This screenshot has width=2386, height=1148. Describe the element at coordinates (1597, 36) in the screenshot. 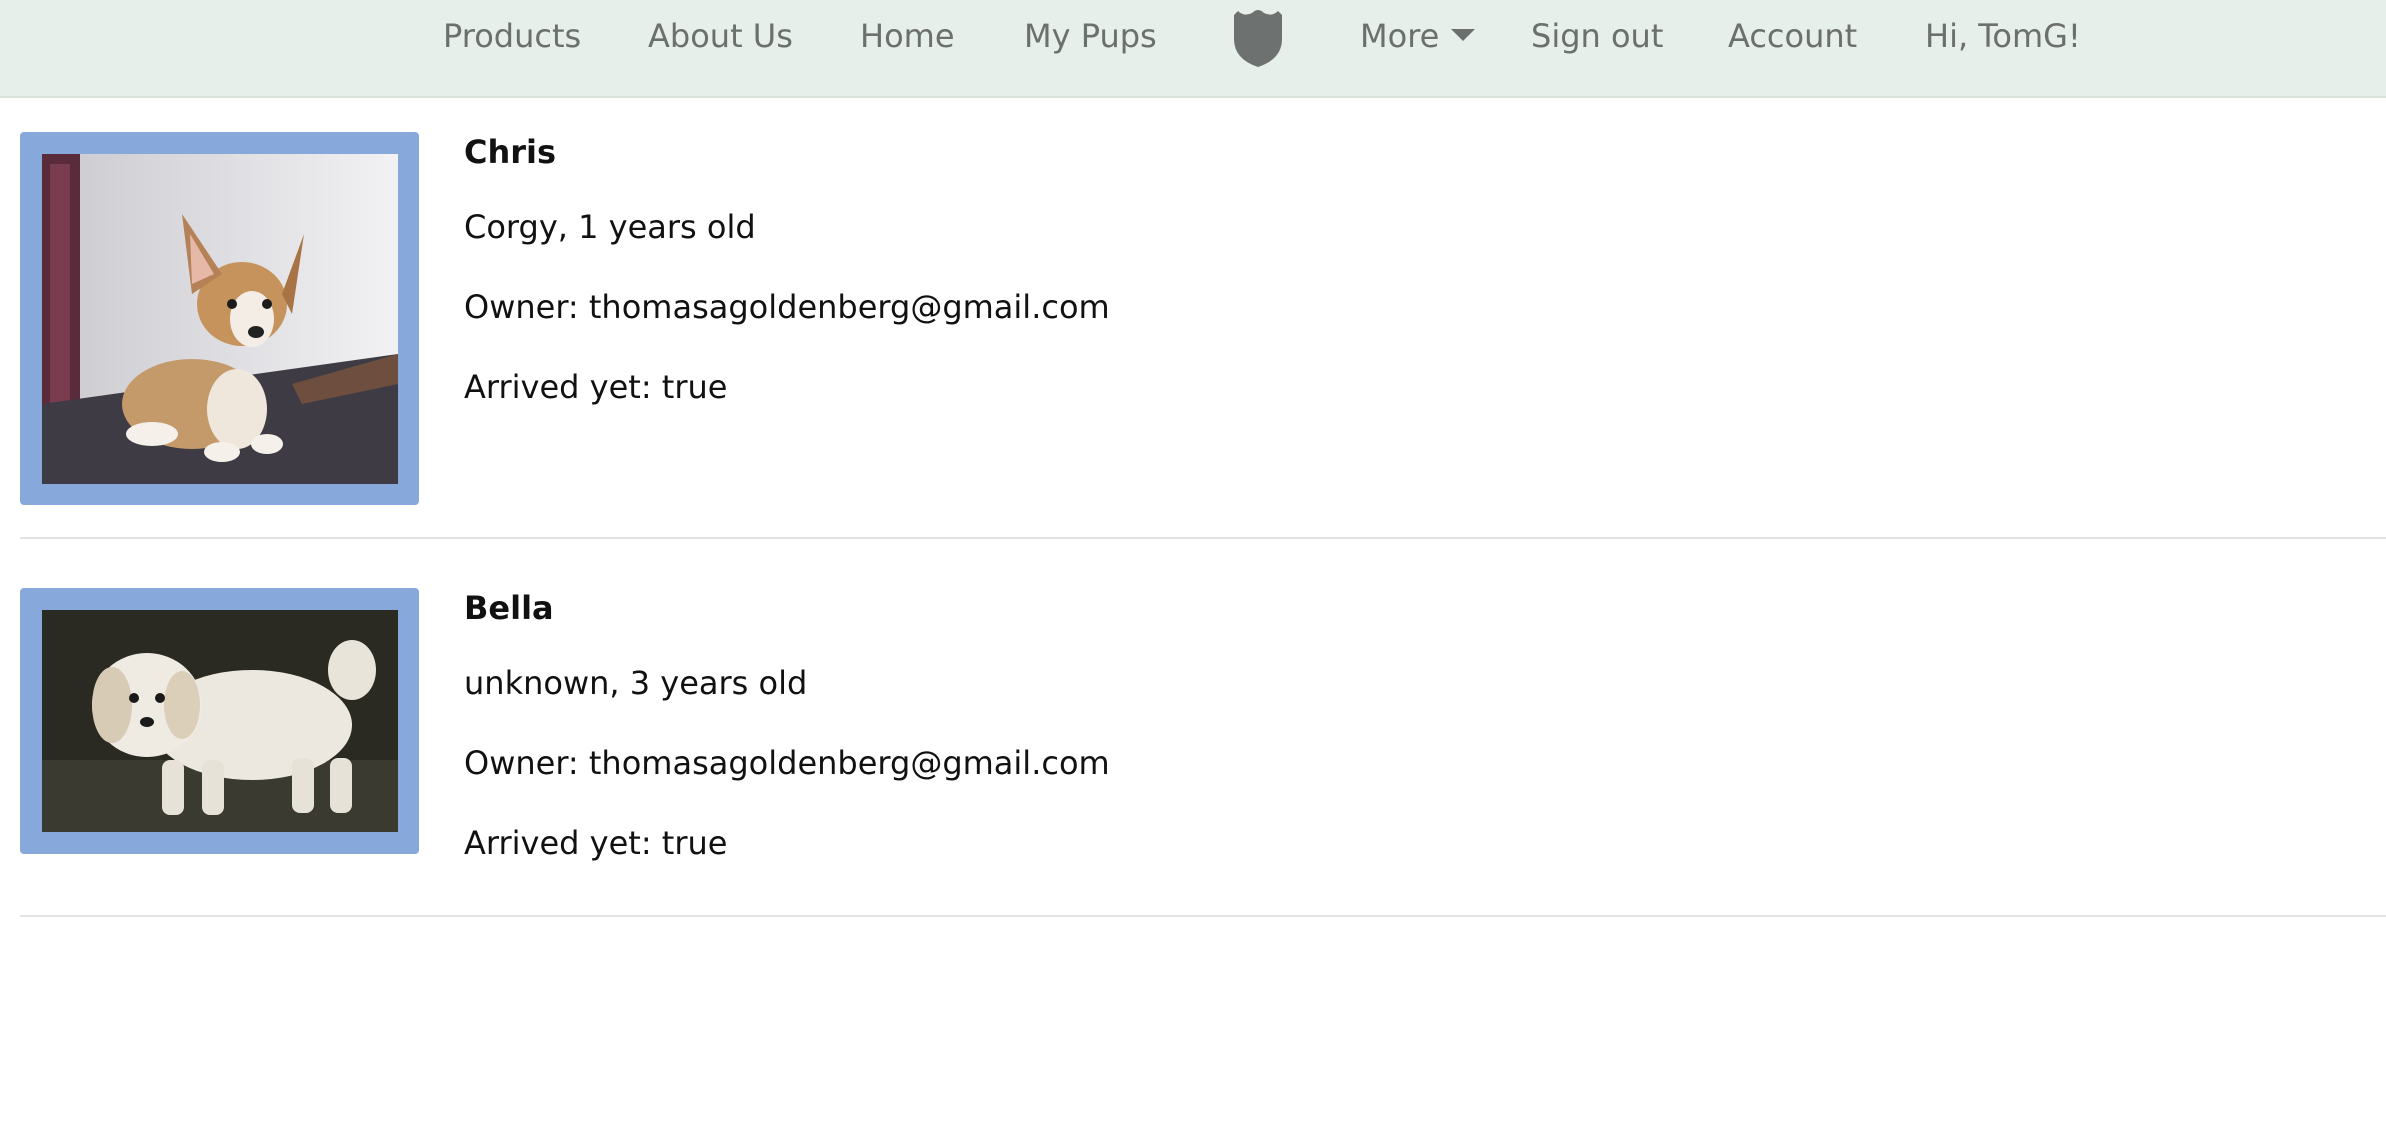

I see `nav-sign-out-link: Sign out` at that location.